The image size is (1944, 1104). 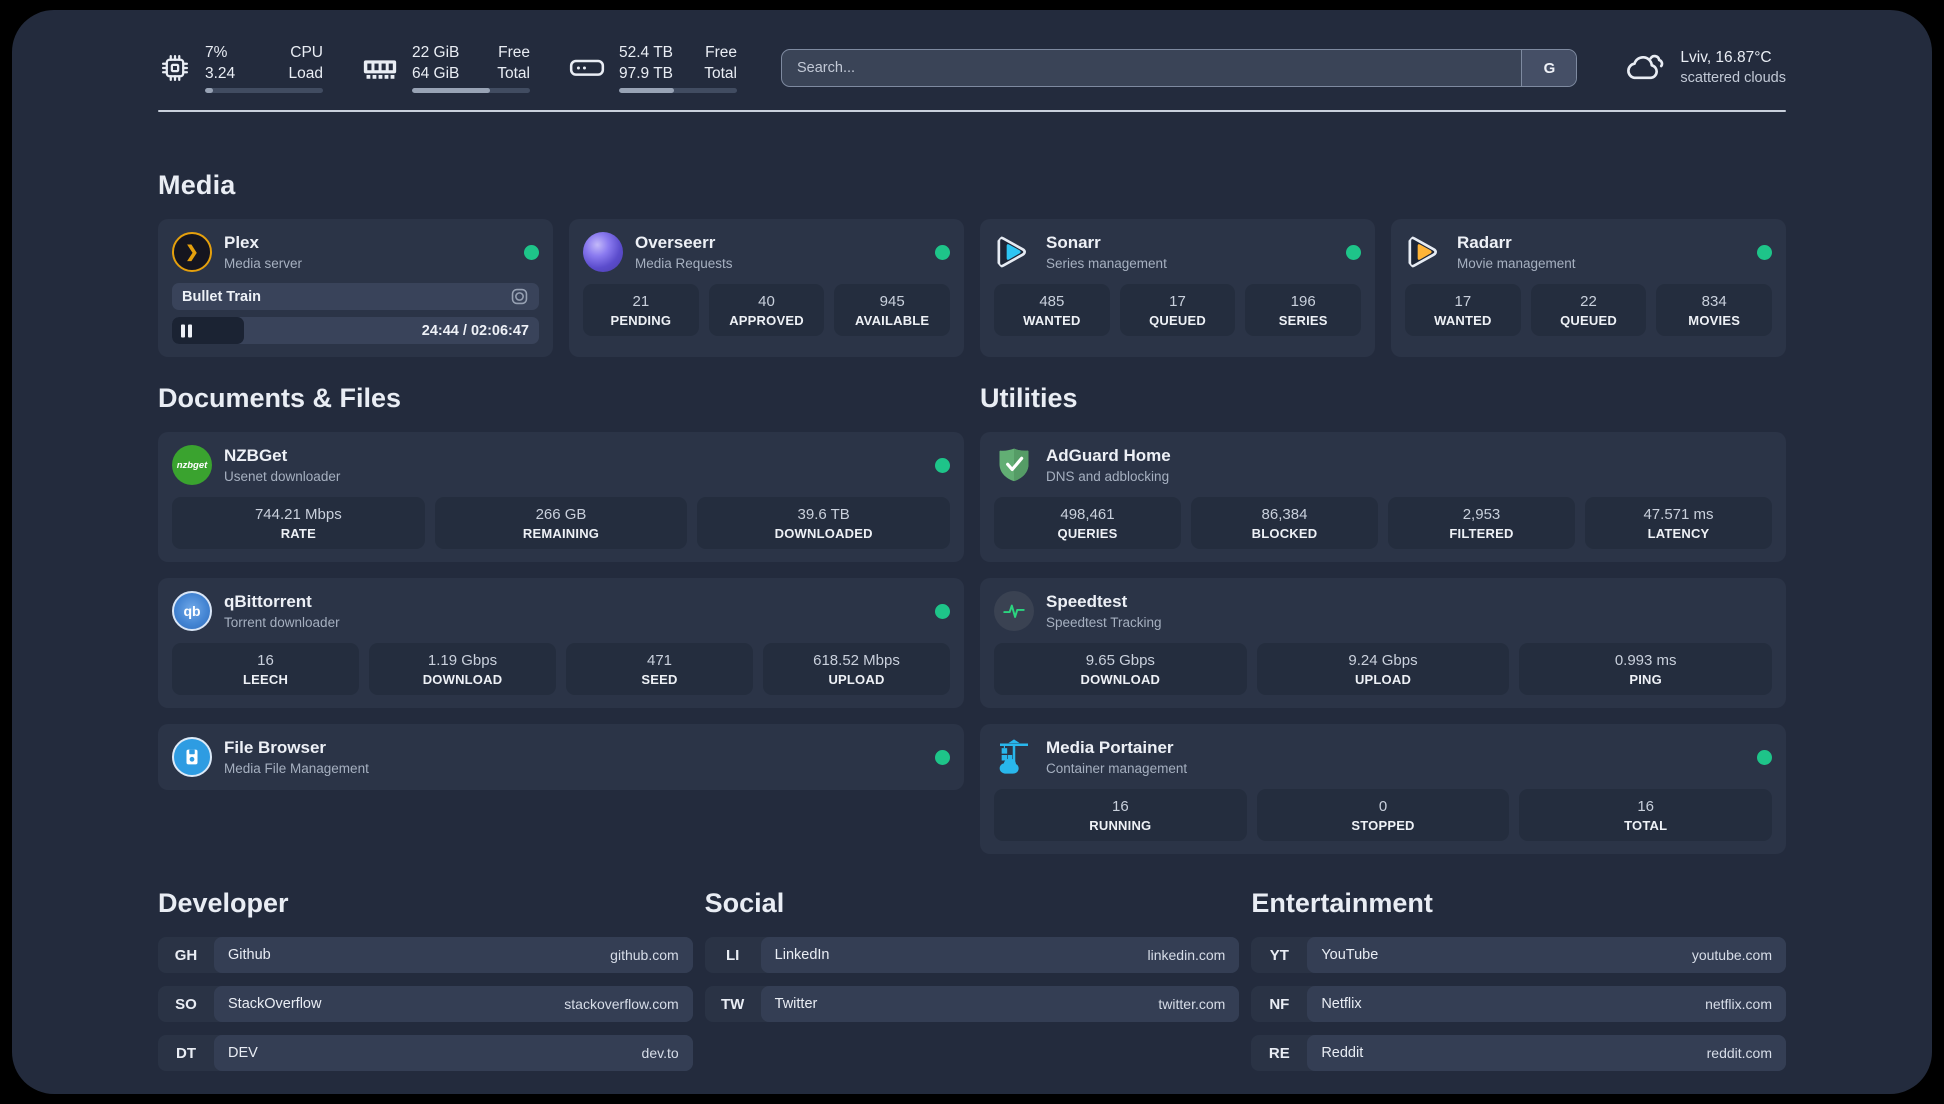 I want to click on stat-label: QUERIES, so click(x=1087, y=533).